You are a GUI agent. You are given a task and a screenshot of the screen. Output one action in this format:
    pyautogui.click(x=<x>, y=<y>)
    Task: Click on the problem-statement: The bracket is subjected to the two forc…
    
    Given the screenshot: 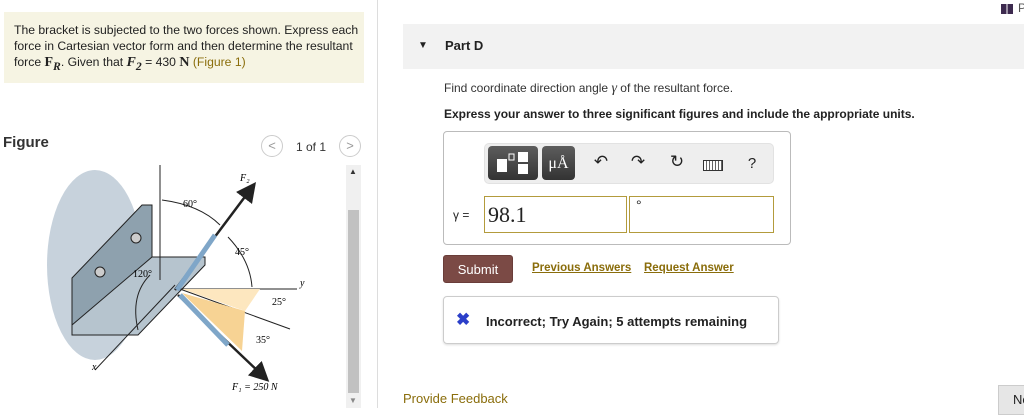 What is the action you would take?
    pyautogui.click(x=184, y=47)
    